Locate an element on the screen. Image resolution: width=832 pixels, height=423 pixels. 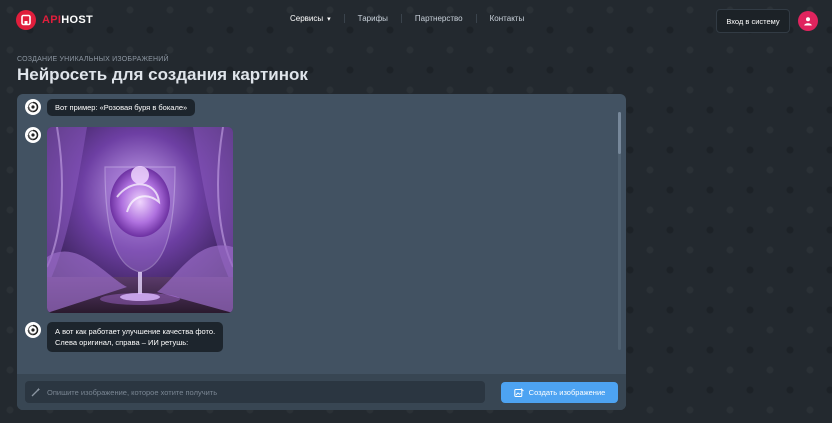
prompt-input-wrapper is located at coordinates (255, 392).